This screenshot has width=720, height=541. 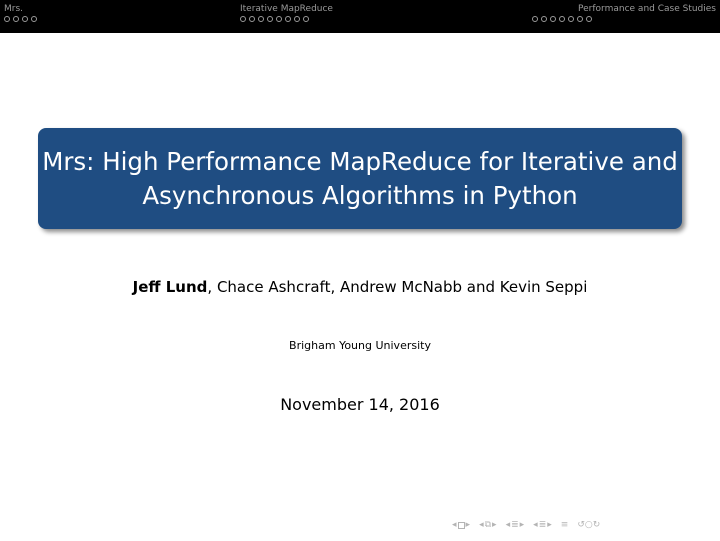 I want to click on section-nav: ◂ ≣ ▸, so click(x=515, y=525).